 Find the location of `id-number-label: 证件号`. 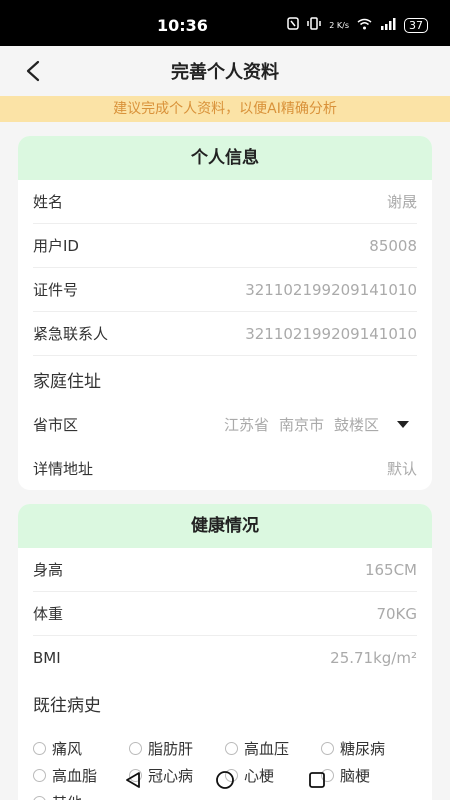

id-number-label: 证件号 is located at coordinates (56, 290).